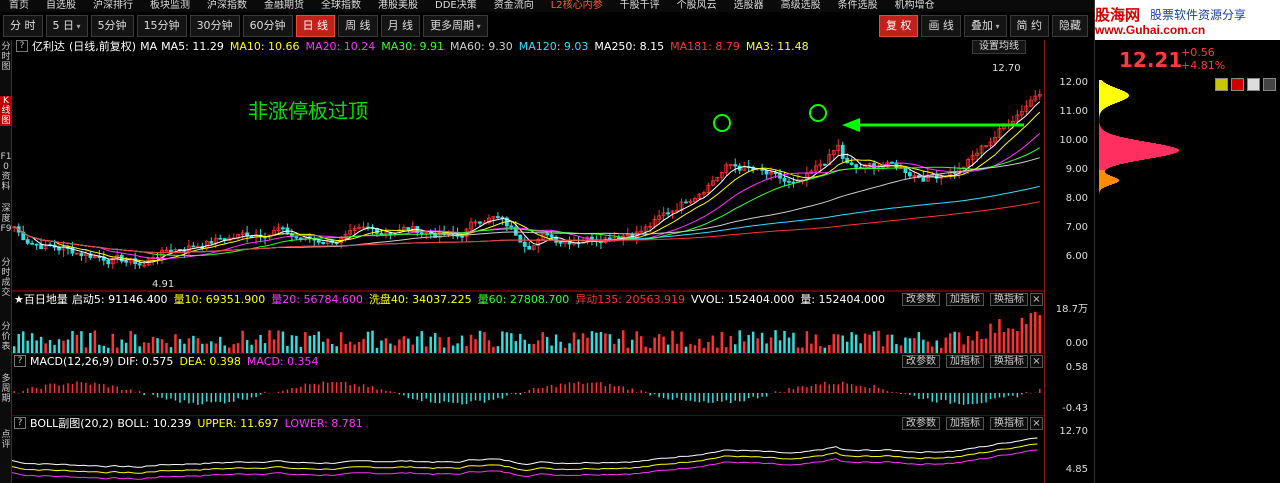 Image resolution: width=1280 pixels, height=483 pixels. What do you see at coordinates (6, 111) in the screenshot?
I see `left-tab: K线图` at bounding box center [6, 111].